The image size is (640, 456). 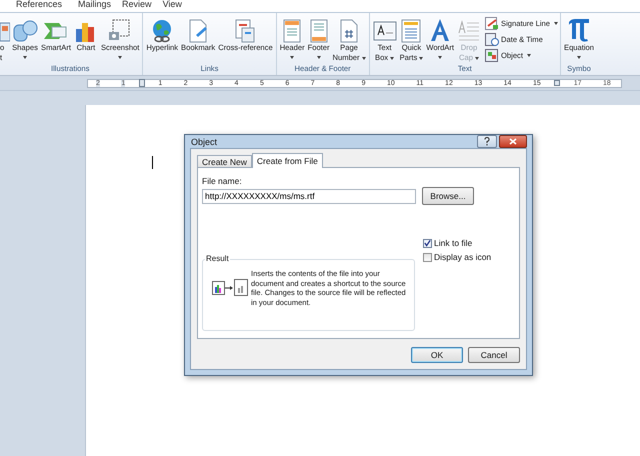 I want to click on wordart-icon, so click(x=440, y=30).